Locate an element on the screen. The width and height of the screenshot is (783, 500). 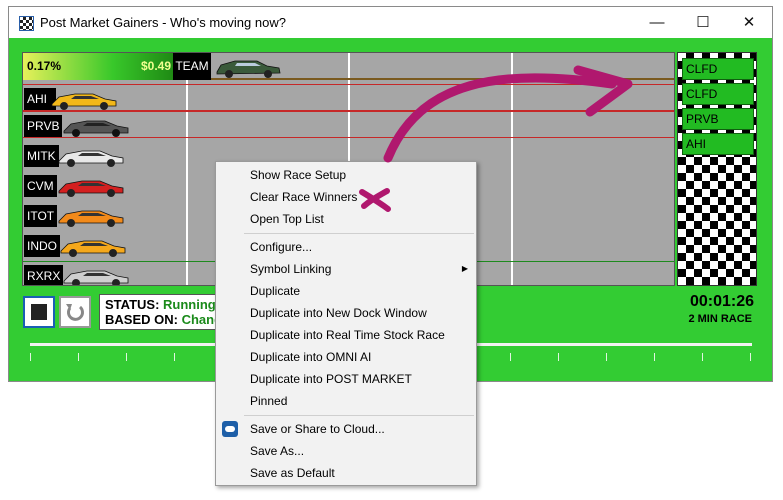
winner-slot: AHI is located at coordinates (718, 144).